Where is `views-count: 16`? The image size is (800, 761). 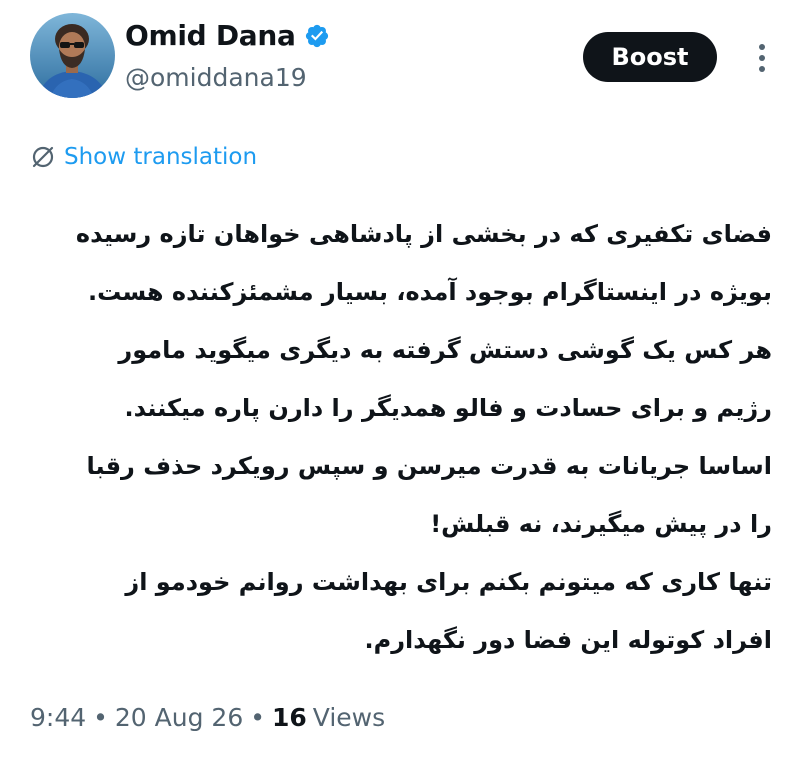
views-count: 16 is located at coordinates (292, 718).